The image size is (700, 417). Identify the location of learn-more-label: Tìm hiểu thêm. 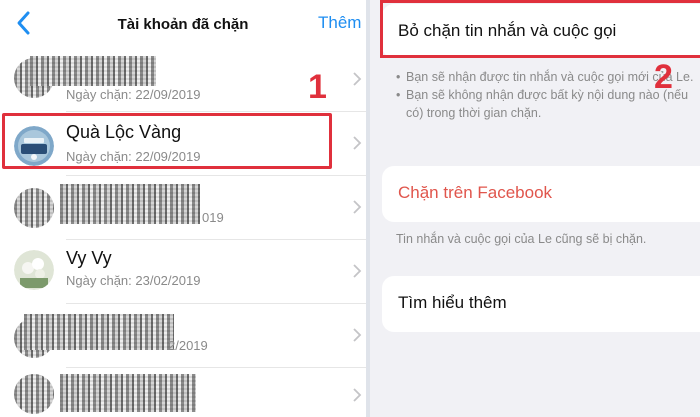
(452, 302).